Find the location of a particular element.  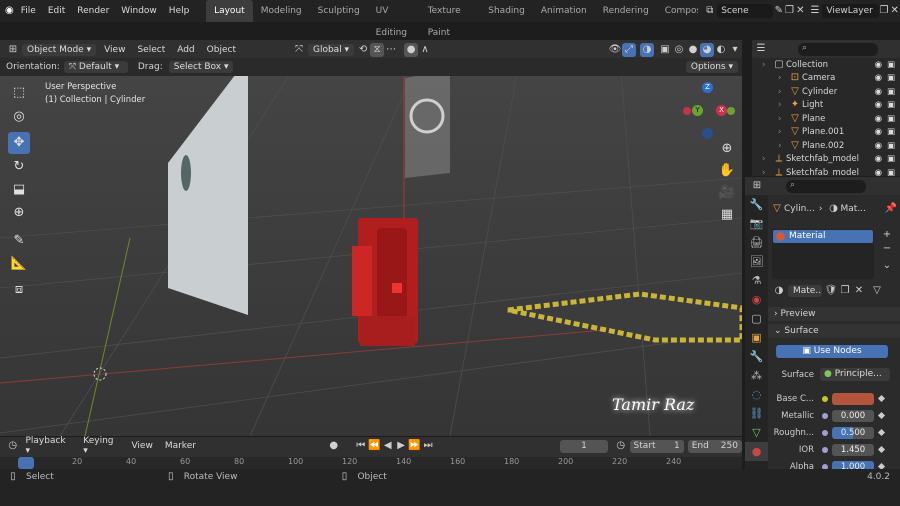

object-tab-icon: ▣ is located at coordinates (756, 337).